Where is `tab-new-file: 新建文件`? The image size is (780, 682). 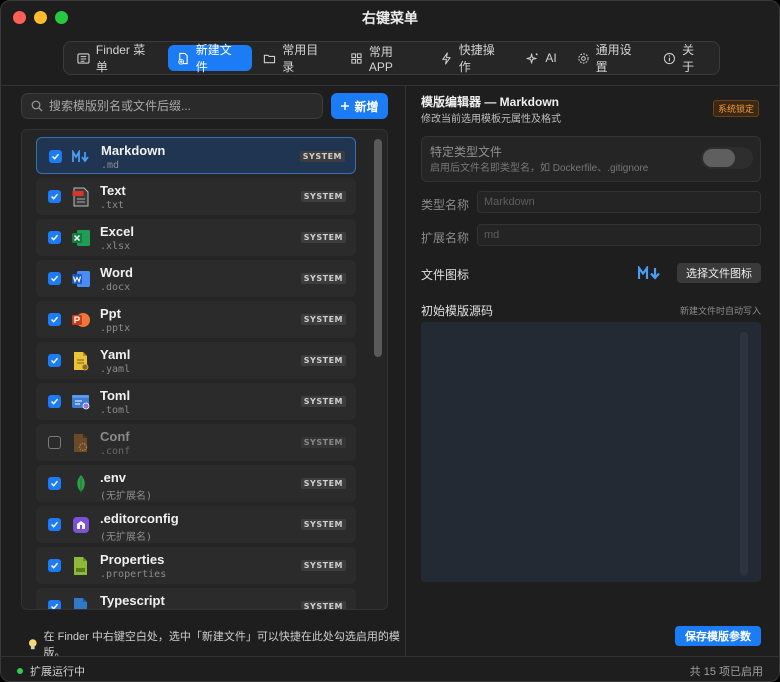
tab-new-file: 新建文件 is located at coordinates (210, 58).